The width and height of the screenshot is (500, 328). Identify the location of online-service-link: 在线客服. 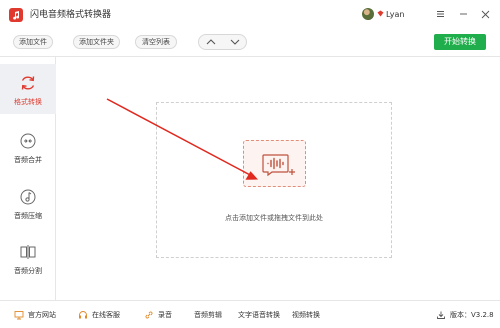
(99, 315).